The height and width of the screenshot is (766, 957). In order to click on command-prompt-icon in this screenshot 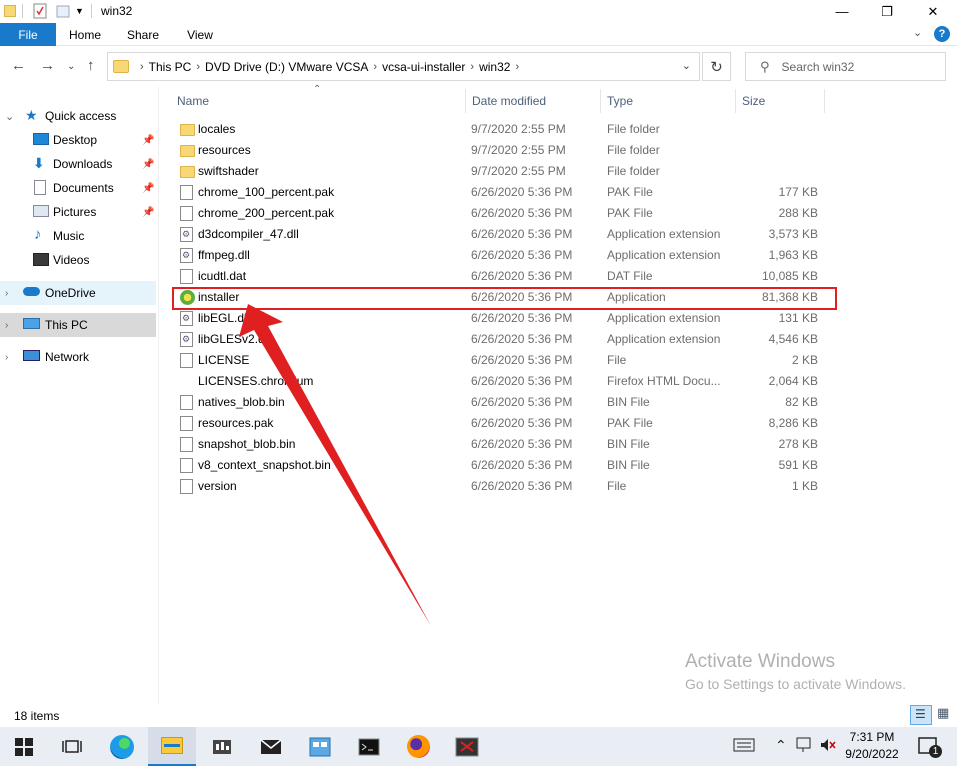, I will do `click(369, 746)`.